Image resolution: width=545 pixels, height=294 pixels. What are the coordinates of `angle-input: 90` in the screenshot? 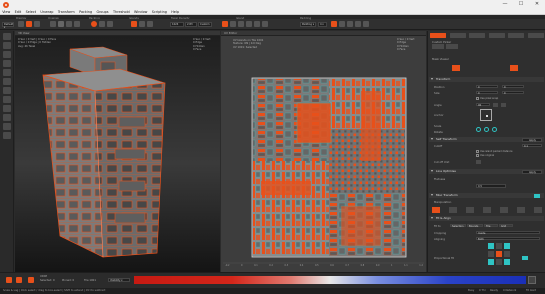 It's located at (483, 104).